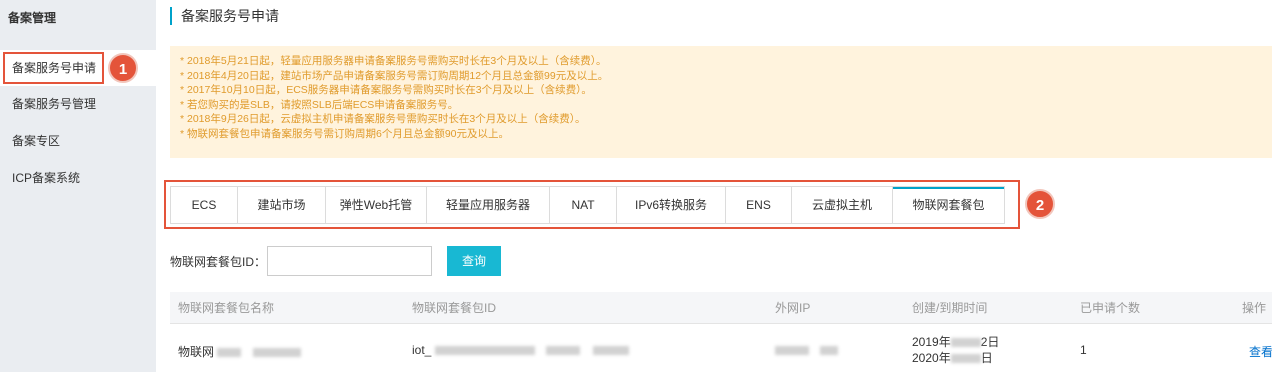  Describe the element at coordinates (1083, 350) in the screenshot. I see `cell-count: 1` at that location.